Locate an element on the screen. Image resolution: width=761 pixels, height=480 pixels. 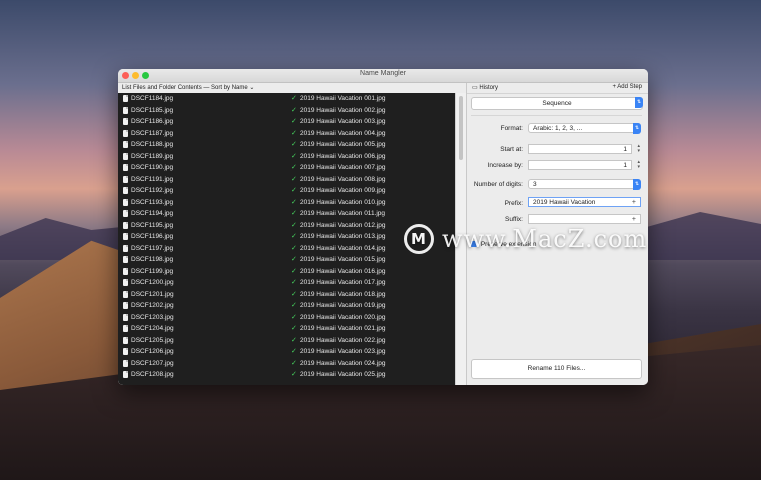
original-filename: DSCF1195.jpg is located at coordinates (152, 225).